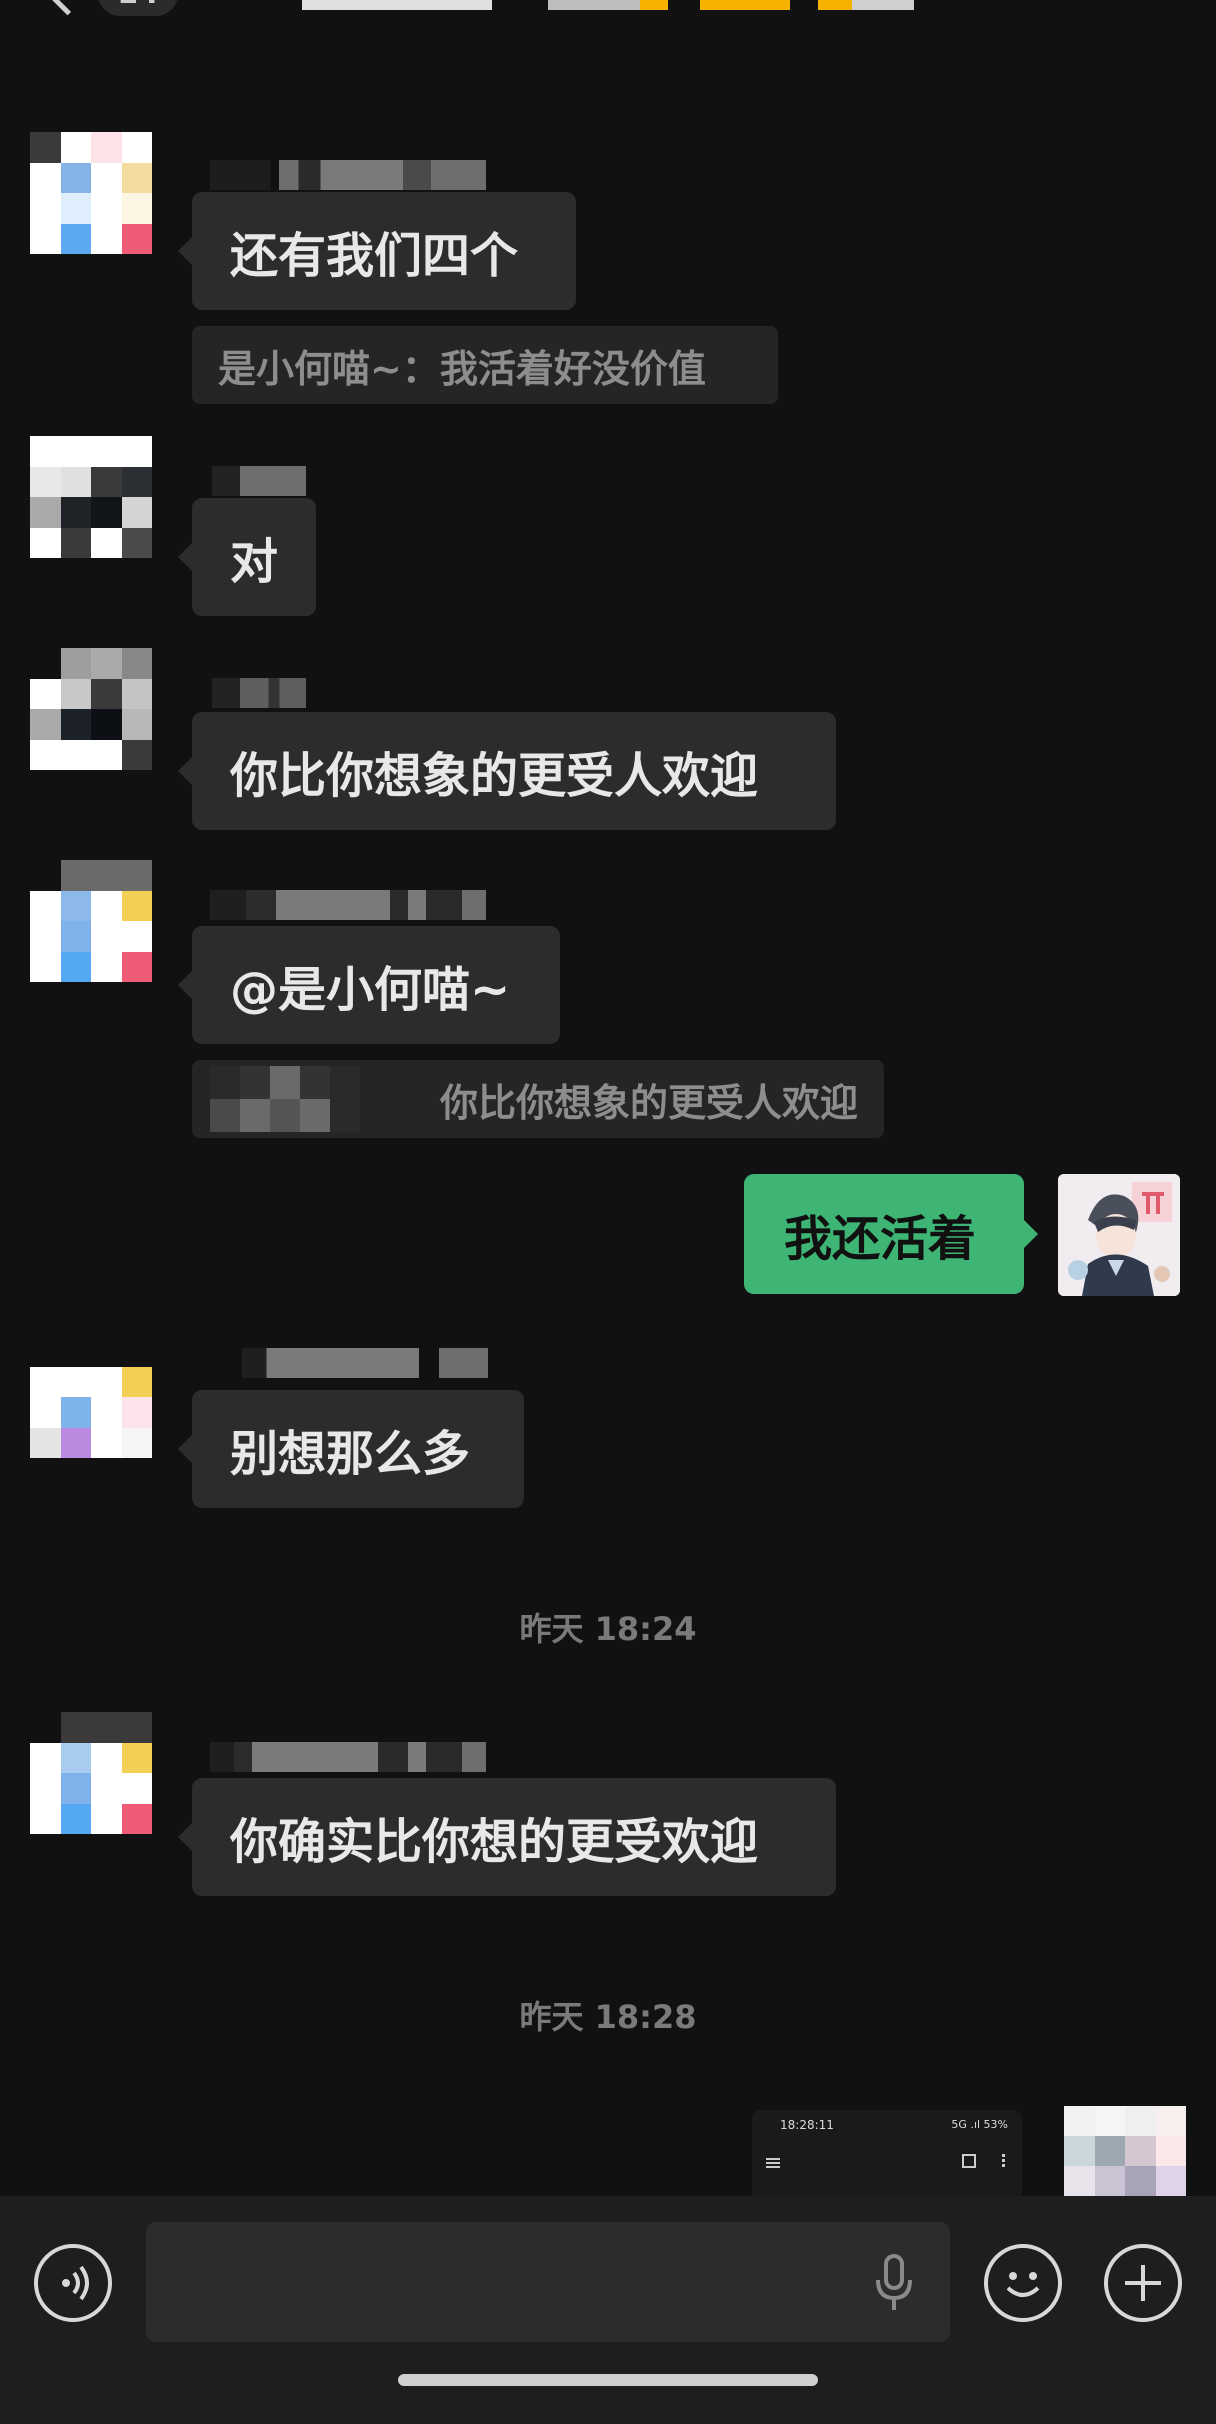 This screenshot has height=2424, width=1216. What do you see at coordinates (73, 2283) in the screenshot?
I see `voice-mode-icon` at bounding box center [73, 2283].